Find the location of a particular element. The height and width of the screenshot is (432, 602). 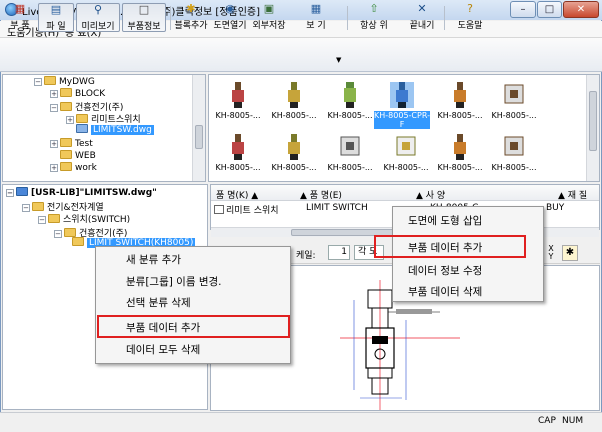

column-header-name-kr: 품 명(K) ▲ is located at coordinates (237, 194).